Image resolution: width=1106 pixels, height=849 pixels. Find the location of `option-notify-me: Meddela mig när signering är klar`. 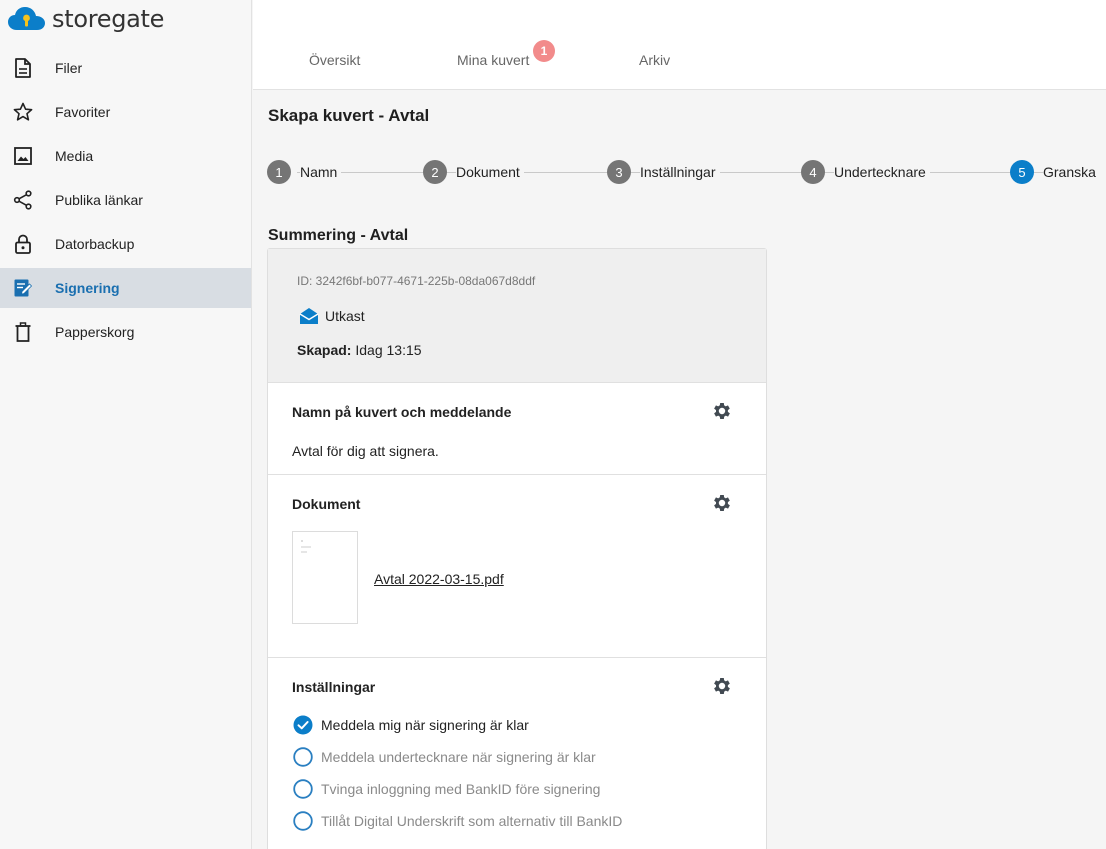

option-notify-me: Meddela mig när signering är klar is located at coordinates (411, 725).